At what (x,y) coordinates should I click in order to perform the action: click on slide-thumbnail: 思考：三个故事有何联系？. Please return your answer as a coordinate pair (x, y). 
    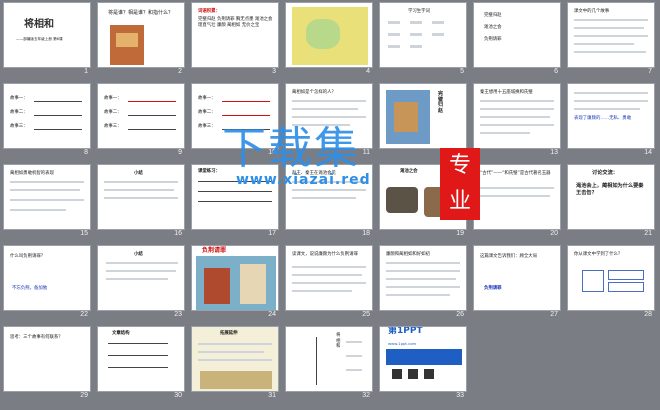
    Looking at the image, I should click on (47, 359).